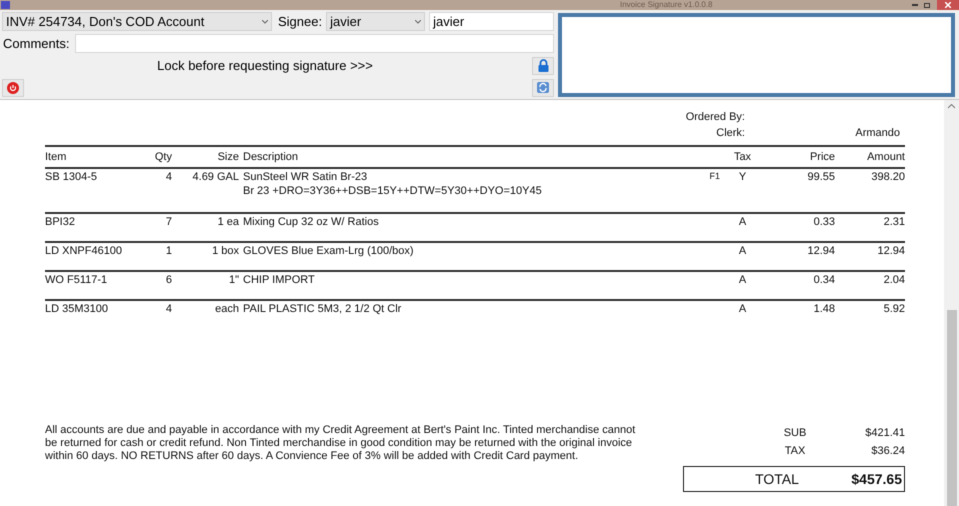  Describe the element at coordinates (376, 21) in the screenshot. I see `signee-dropdown: javier` at that location.